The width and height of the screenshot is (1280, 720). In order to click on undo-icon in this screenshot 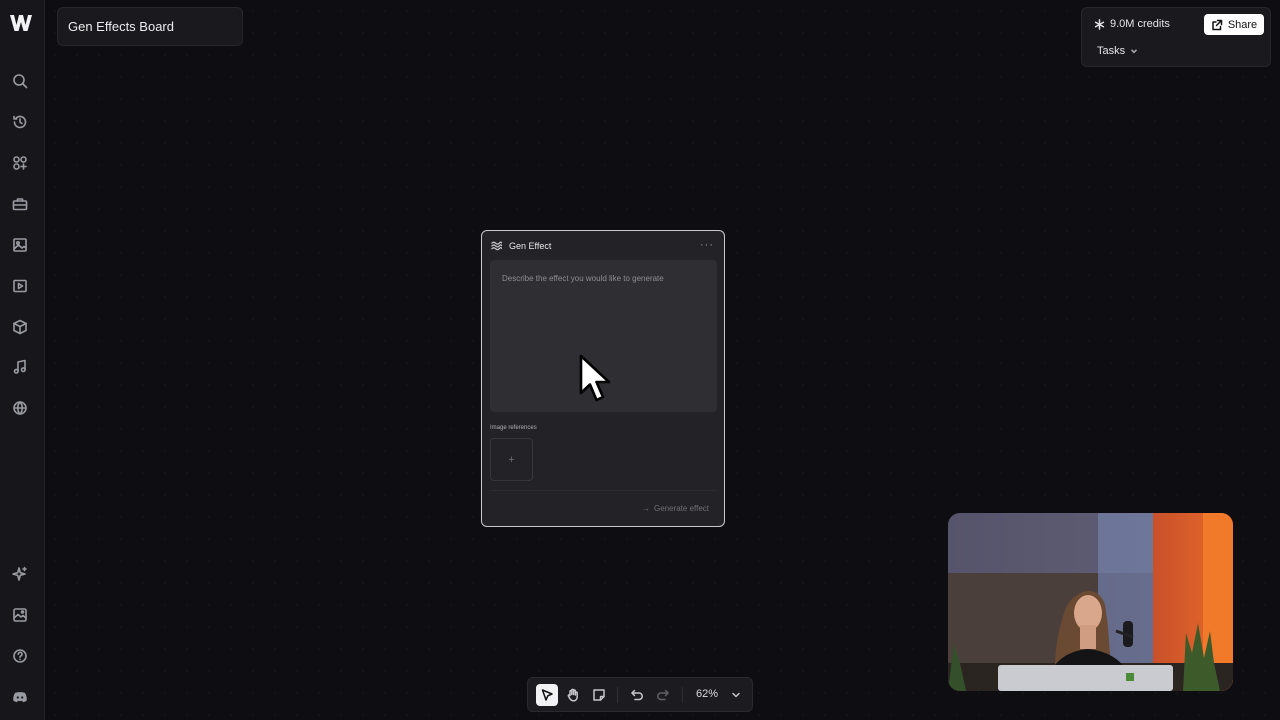, I will do `click(637, 695)`.